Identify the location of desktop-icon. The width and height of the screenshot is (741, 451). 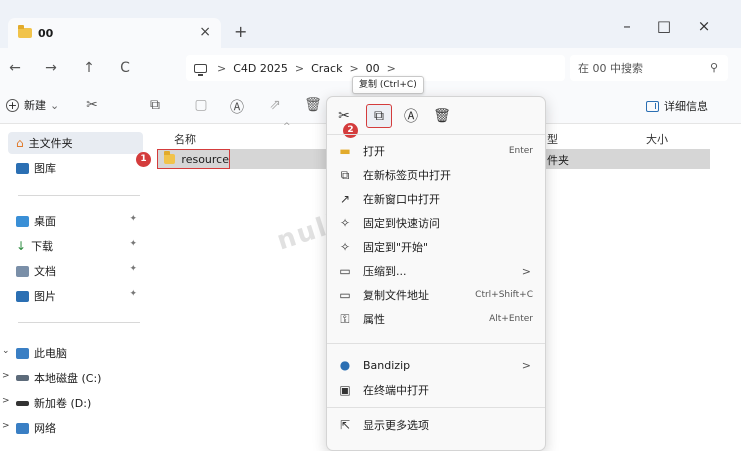
(22, 221).